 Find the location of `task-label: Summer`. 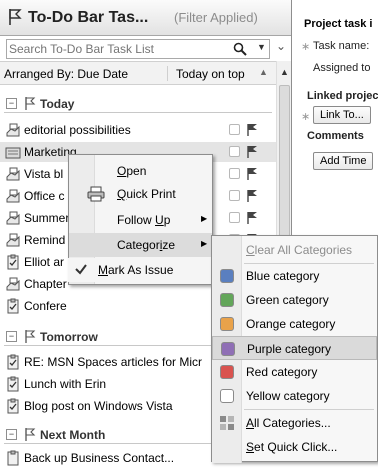

task-label: Summer is located at coordinates (47, 218).